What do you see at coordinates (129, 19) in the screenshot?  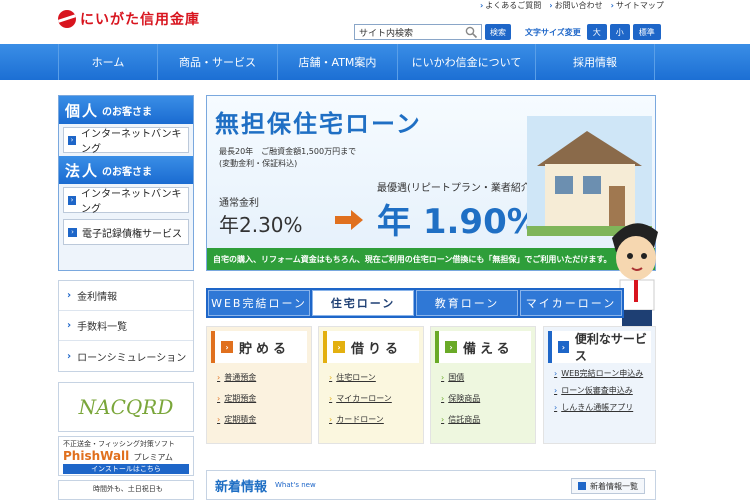 I see `bank-logo: にいがた信用金庫` at bounding box center [129, 19].